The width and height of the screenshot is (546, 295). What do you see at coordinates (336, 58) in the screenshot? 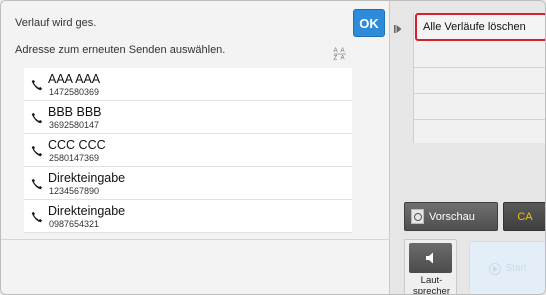
I see `svg-text: Z` at bounding box center [336, 58].